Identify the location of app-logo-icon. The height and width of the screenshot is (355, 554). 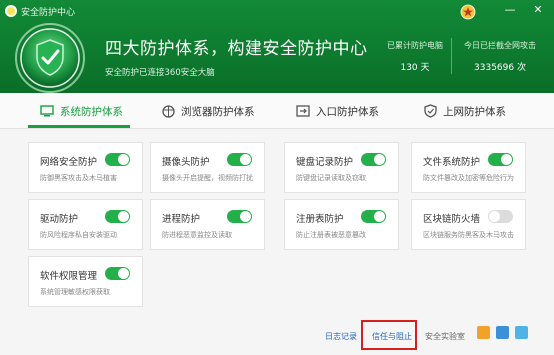
(11, 11).